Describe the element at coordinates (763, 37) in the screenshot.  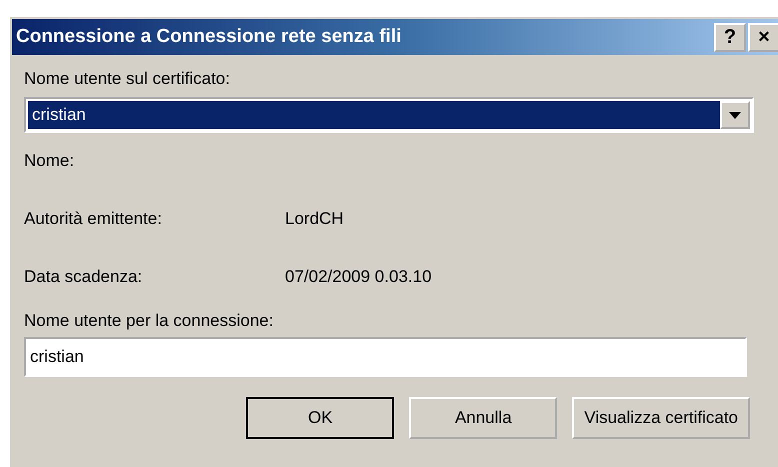
I see `close-button: ×` at that location.